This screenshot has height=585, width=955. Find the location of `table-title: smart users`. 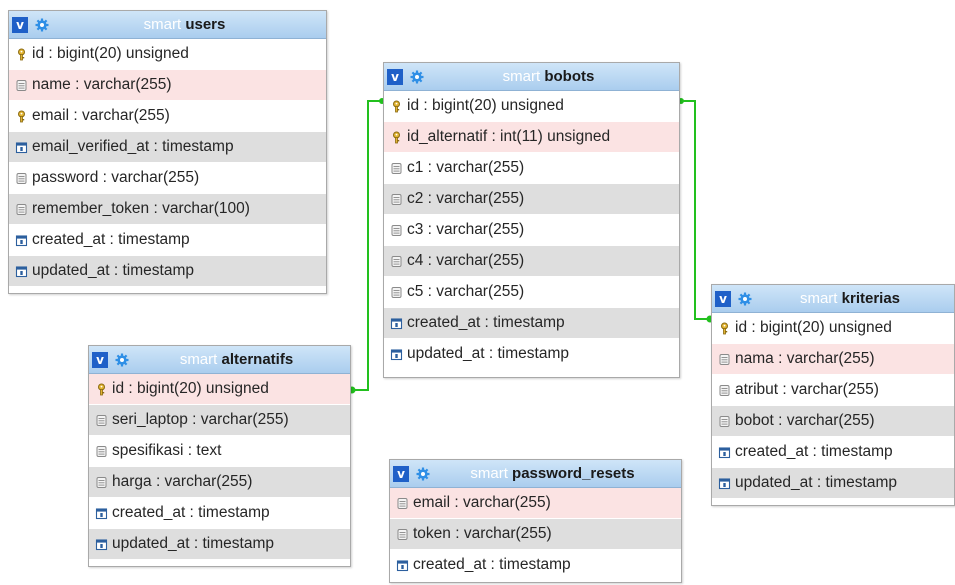

table-title: smart users is located at coordinates (187, 24).